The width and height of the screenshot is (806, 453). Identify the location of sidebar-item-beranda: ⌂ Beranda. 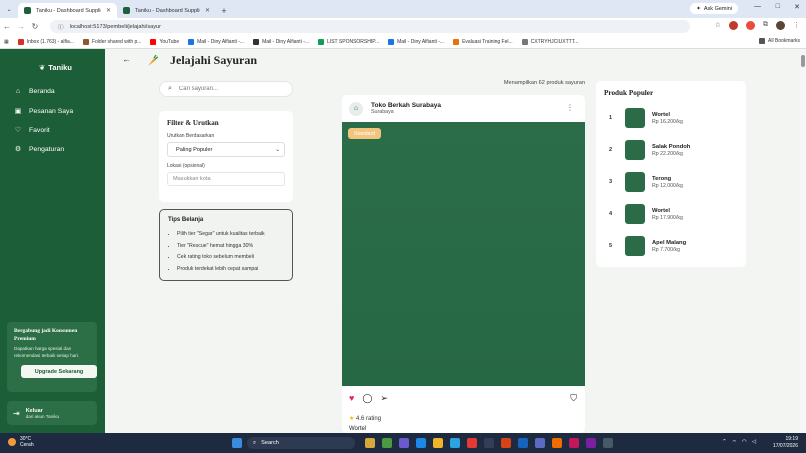
(34, 91).